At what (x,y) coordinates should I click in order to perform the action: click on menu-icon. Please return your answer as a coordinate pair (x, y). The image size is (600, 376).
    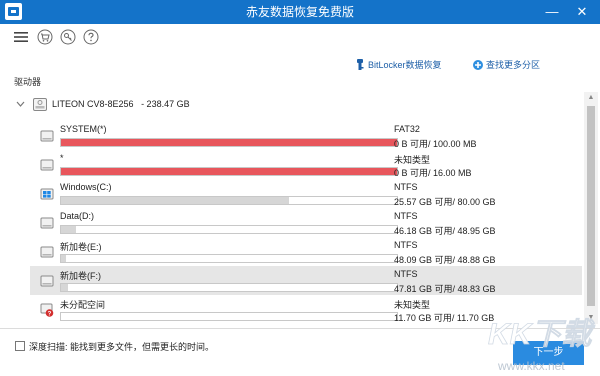
    Looking at the image, I should click on (21, 37).